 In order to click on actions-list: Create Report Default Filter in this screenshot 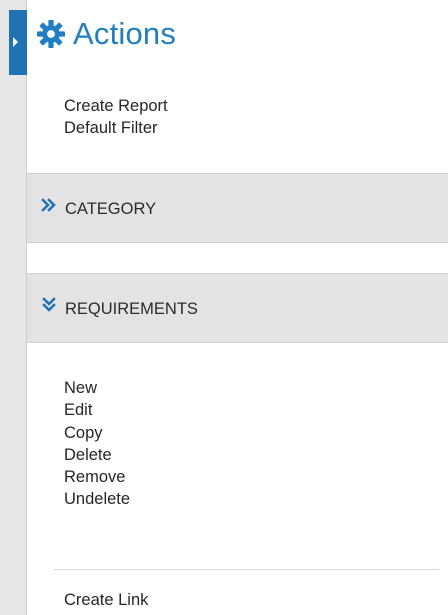, I will do `click(116, 117)`.